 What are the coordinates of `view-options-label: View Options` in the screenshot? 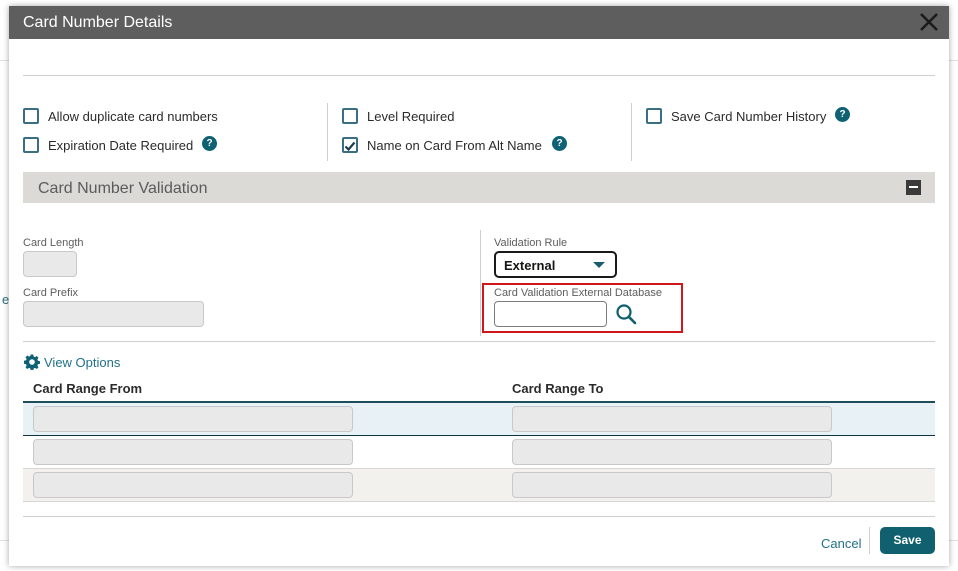 It's located at (82, 362).